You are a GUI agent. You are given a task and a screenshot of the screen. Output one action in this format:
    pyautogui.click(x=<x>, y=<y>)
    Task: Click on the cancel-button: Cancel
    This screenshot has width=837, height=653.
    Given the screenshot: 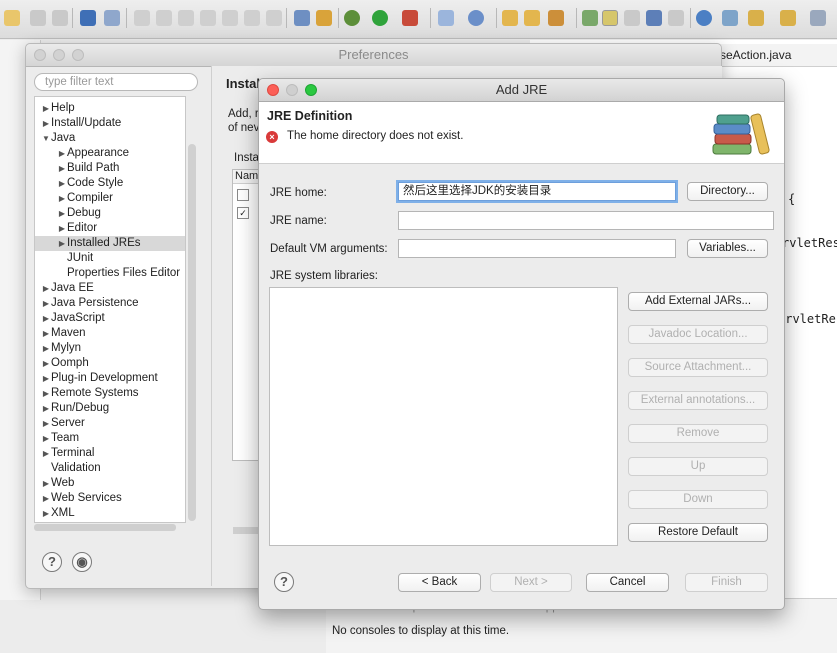 What is the action you would take?
    pyautogui.click(x=627, y=582)
    